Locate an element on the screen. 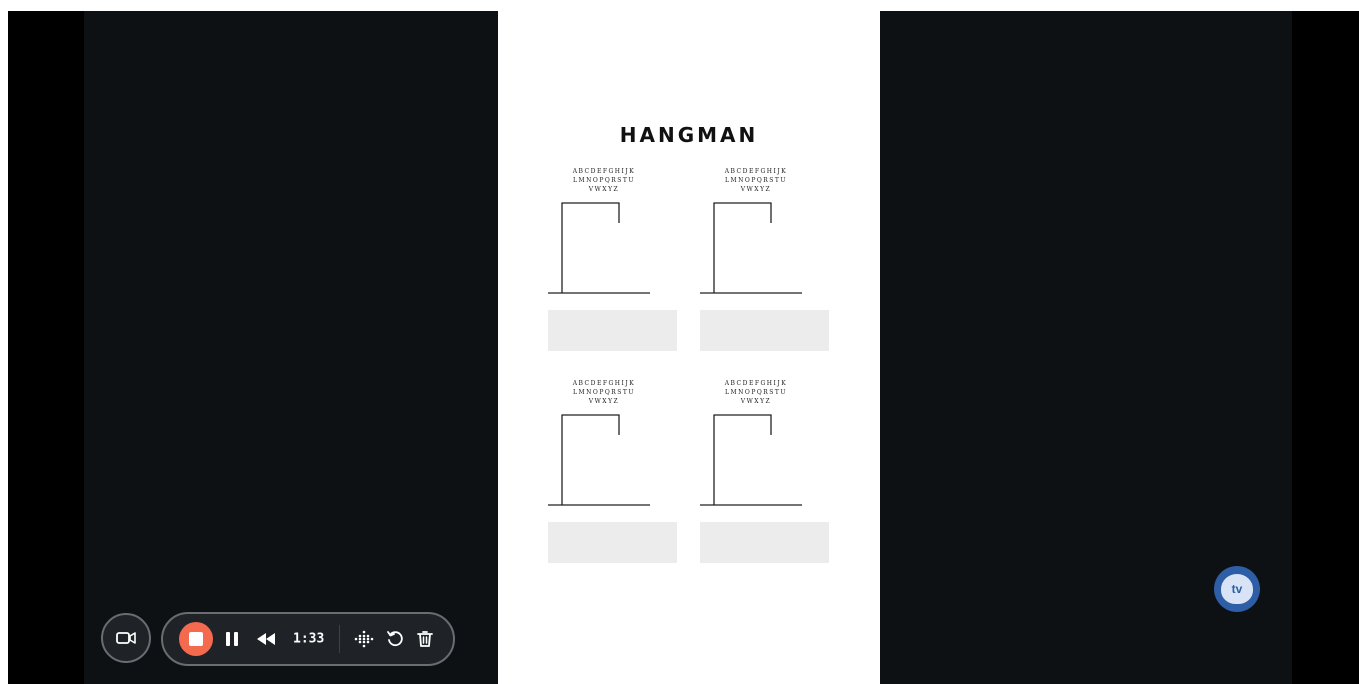  restart-icon is located at coordinates (395, 639).